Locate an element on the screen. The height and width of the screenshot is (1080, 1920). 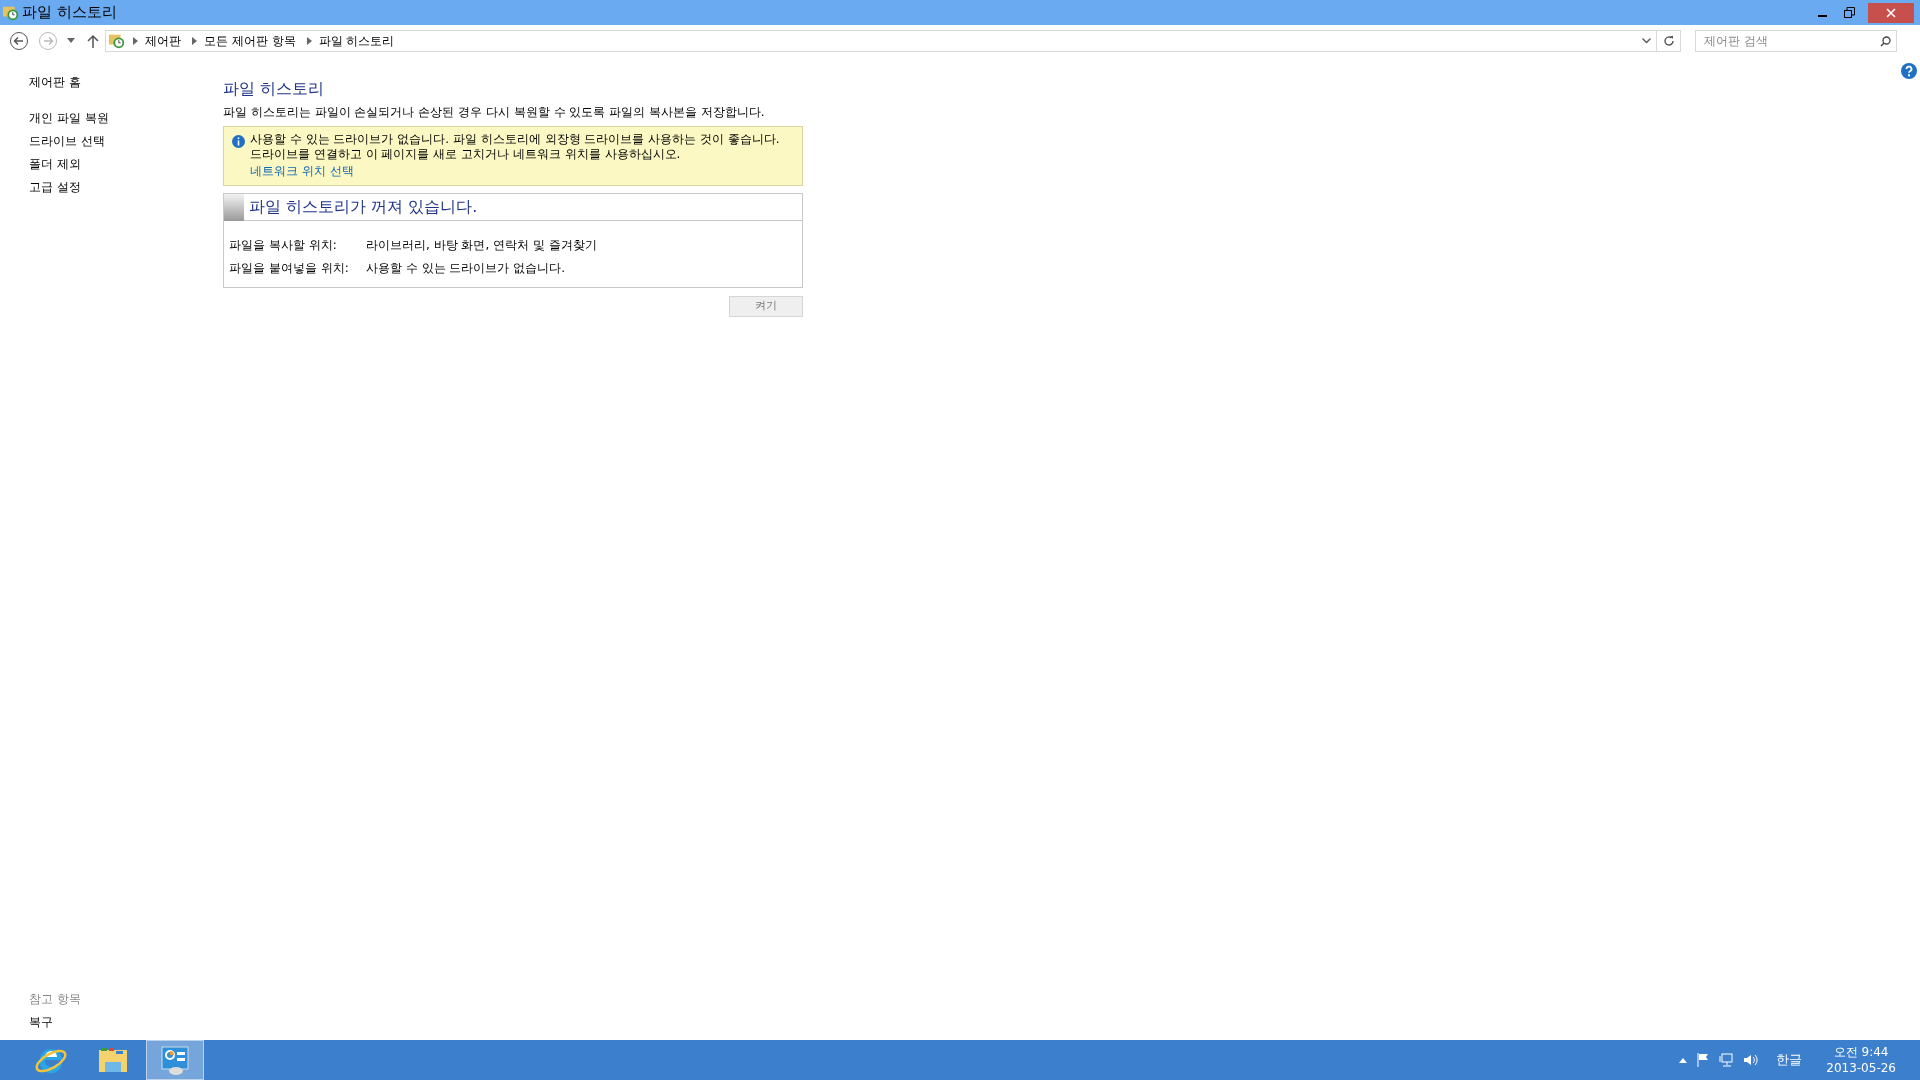
sidebar-link: 고급 설정 is located at coordinates (126, 187).